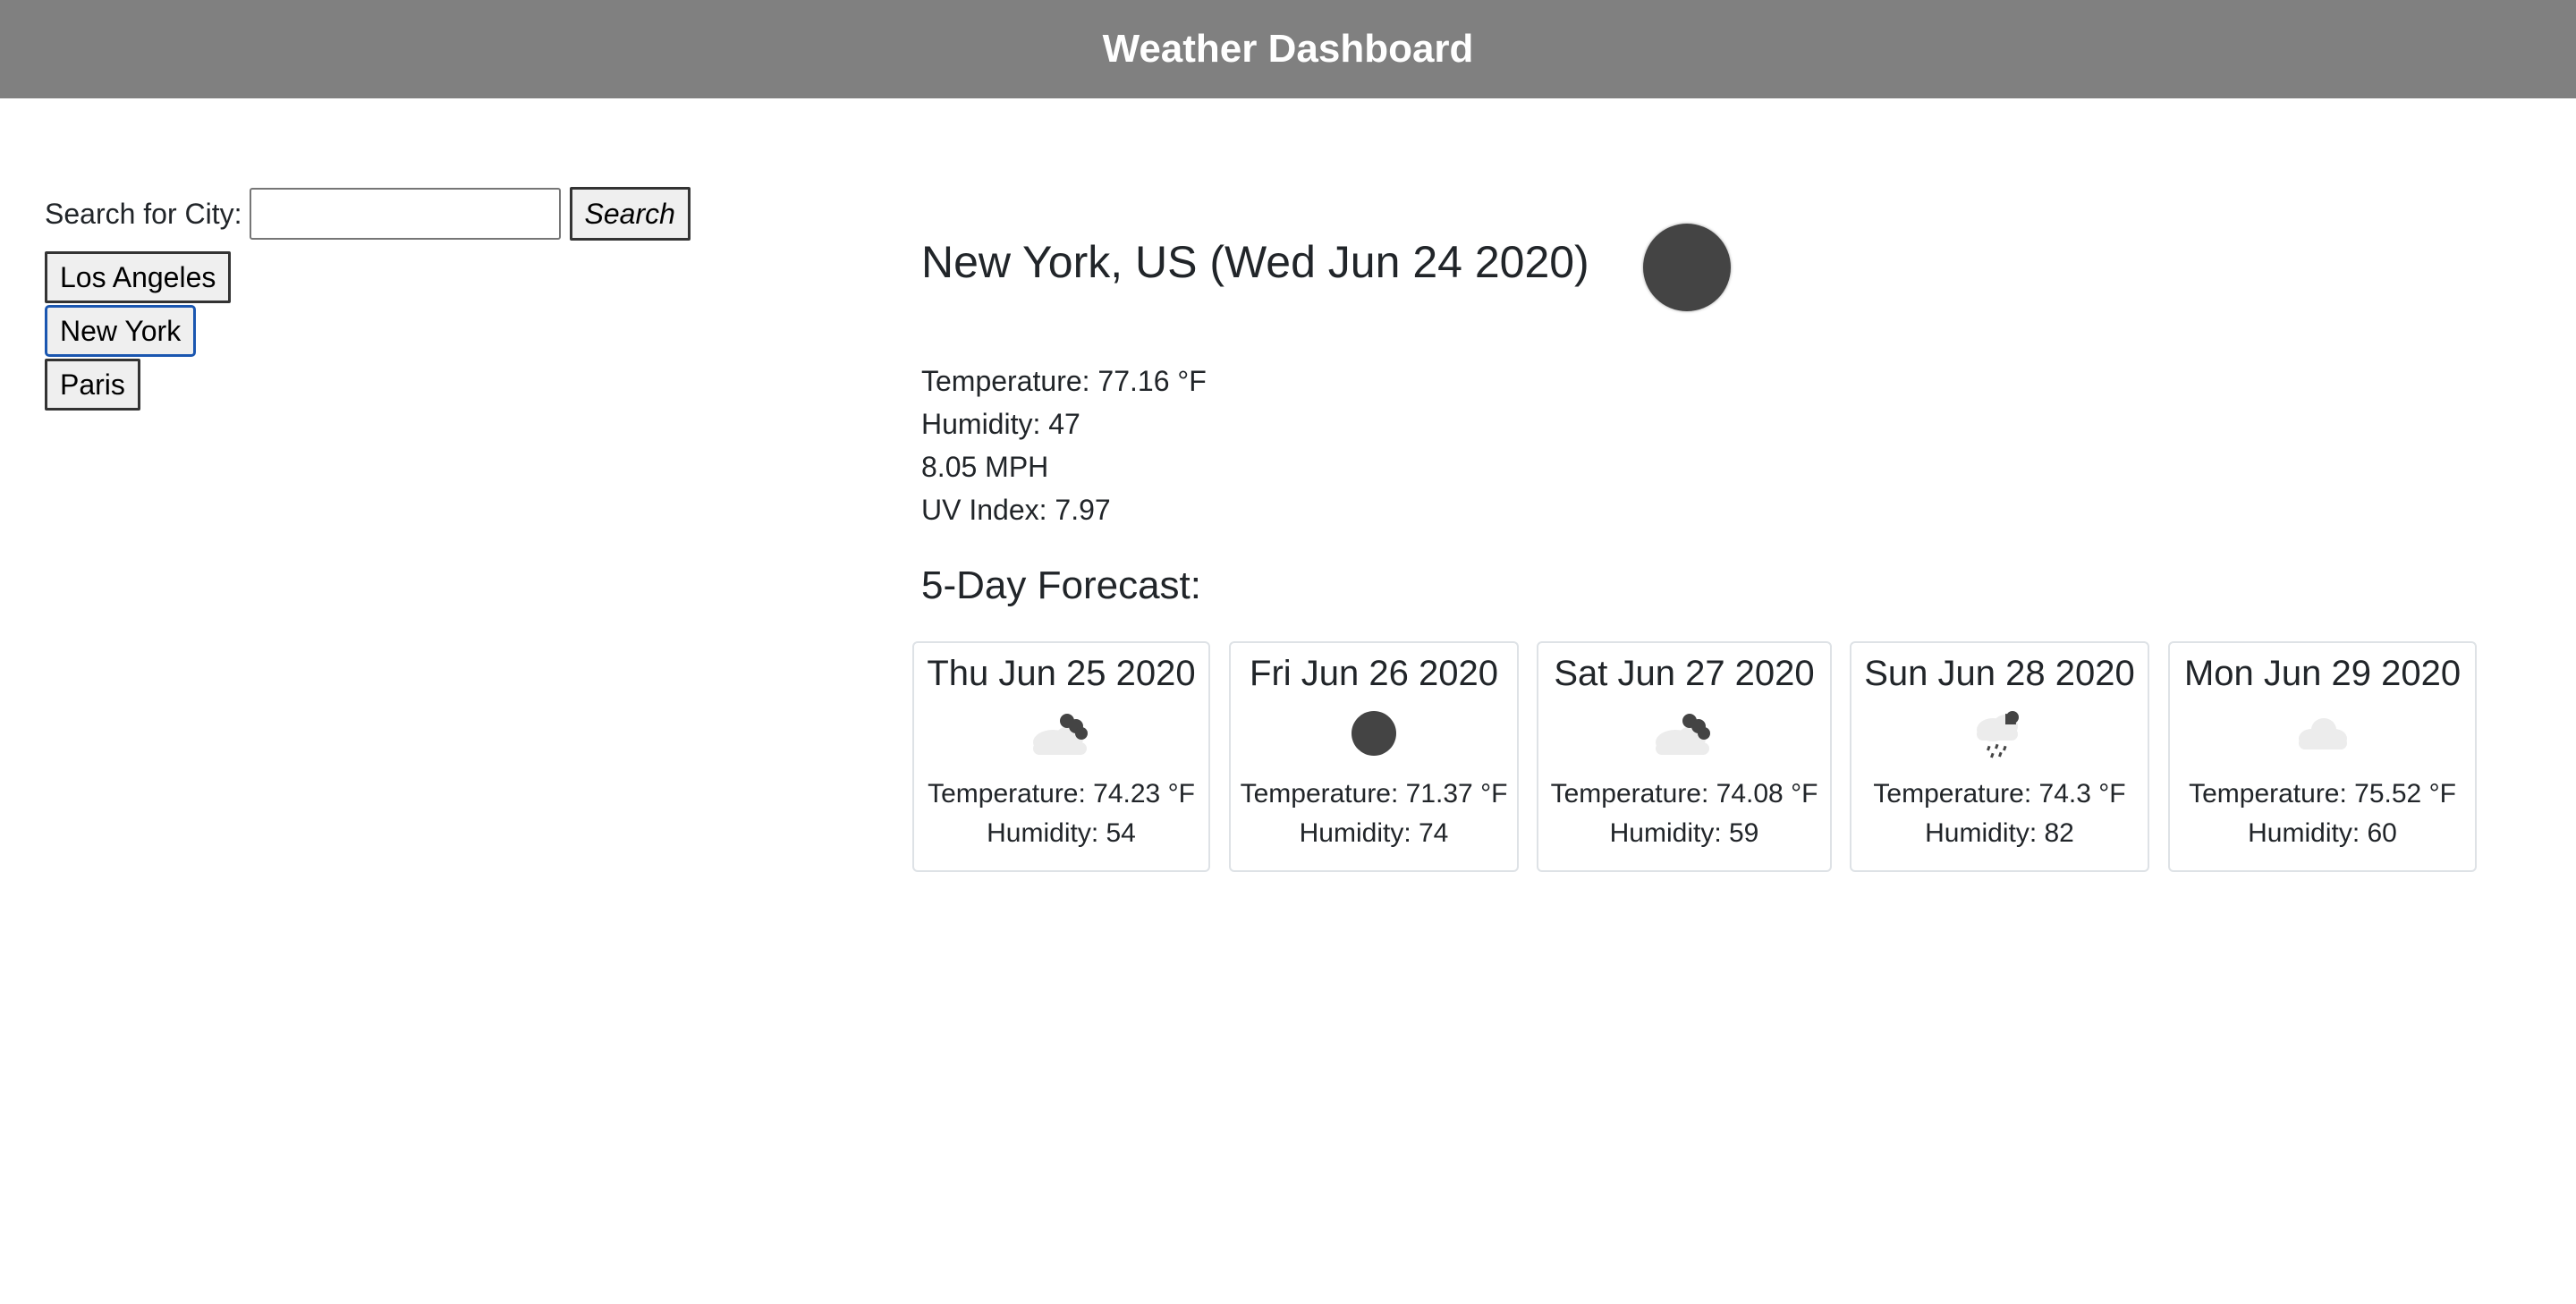 This screenshot has height=1304, width=2576. Describe the element at coordinates (1000, 424) in the screenshot. I see `current-humidity: Humidity: 47` at that location.